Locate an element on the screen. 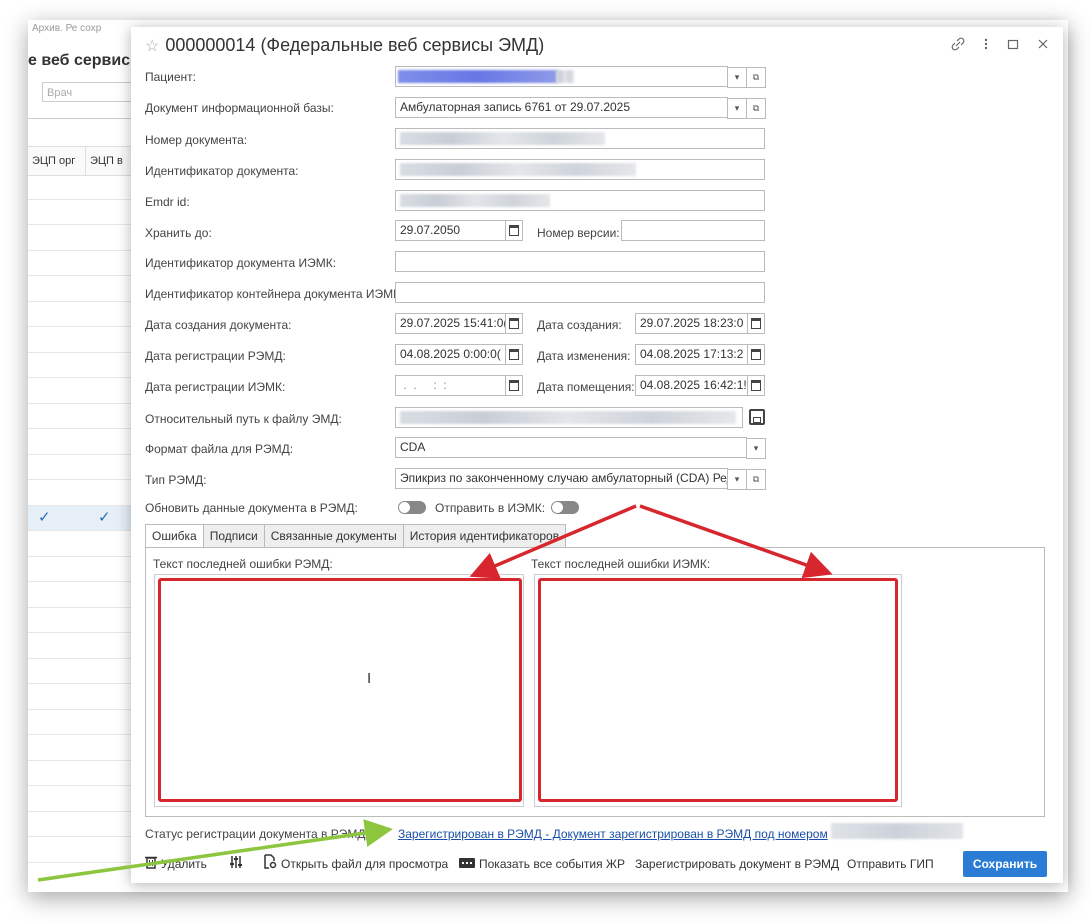 This screenshot has width=1091, height=923. placed-value: 04.08.2025 16:42:1! is located at coordinates (693, 385).